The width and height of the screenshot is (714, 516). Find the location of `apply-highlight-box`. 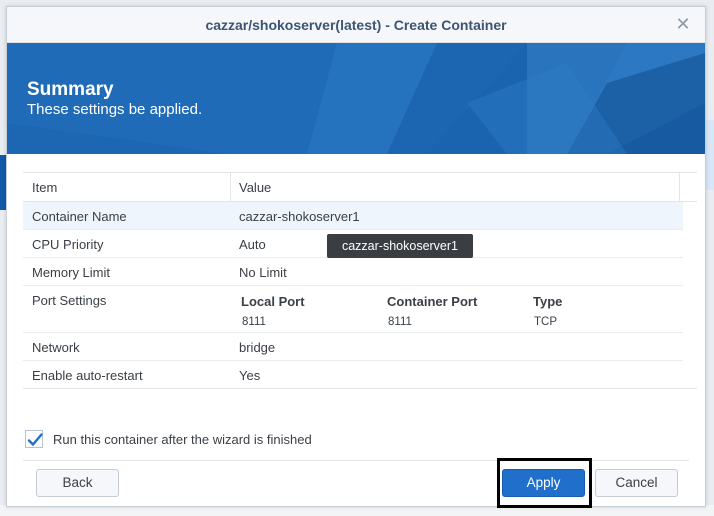

apply-highlight-box is located at coordinates (544, 483).